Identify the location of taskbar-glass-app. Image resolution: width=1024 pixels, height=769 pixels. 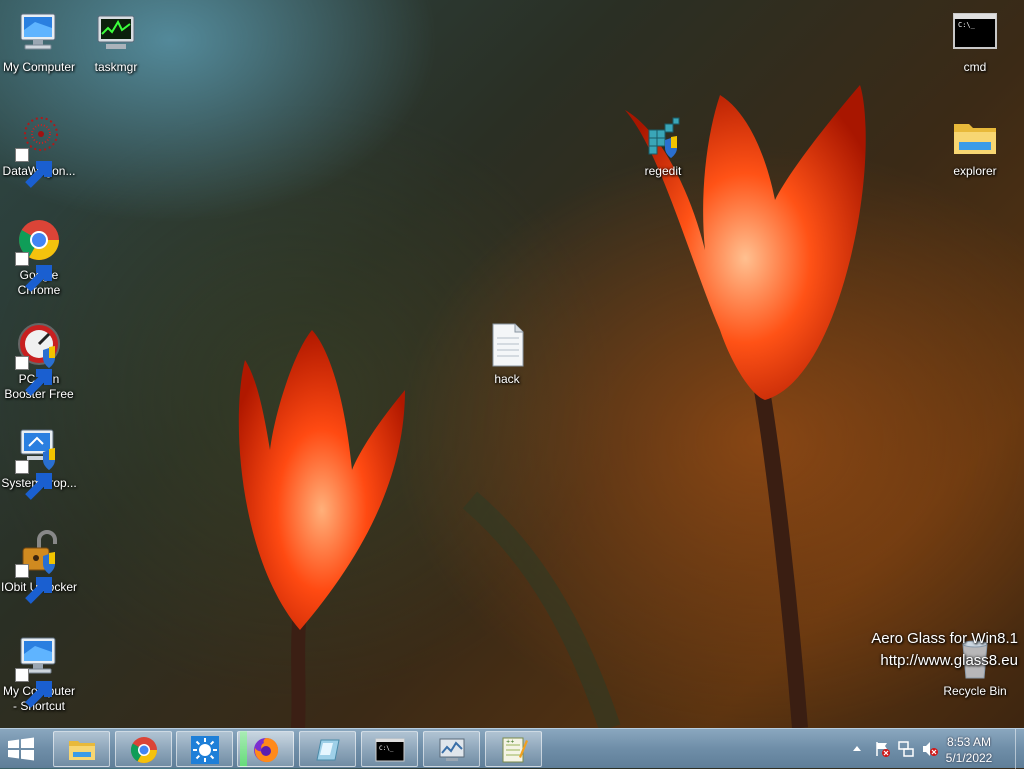
(327, 749).